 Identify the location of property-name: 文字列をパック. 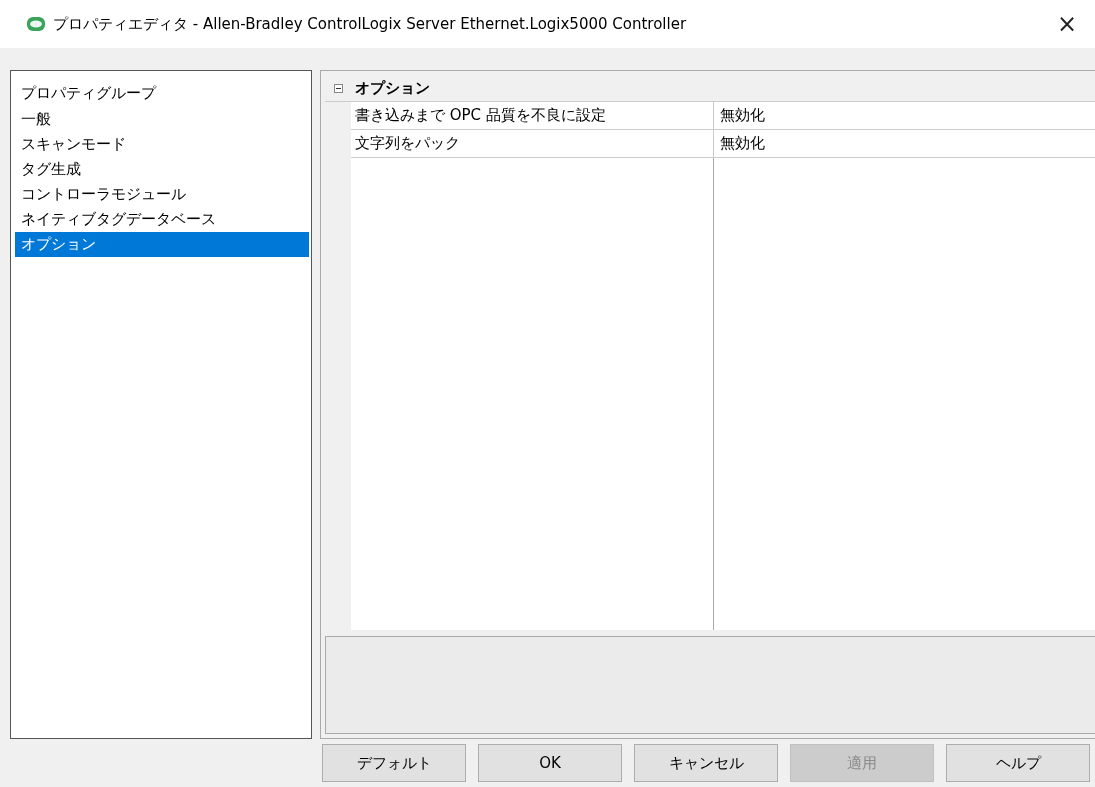
(532, 143).